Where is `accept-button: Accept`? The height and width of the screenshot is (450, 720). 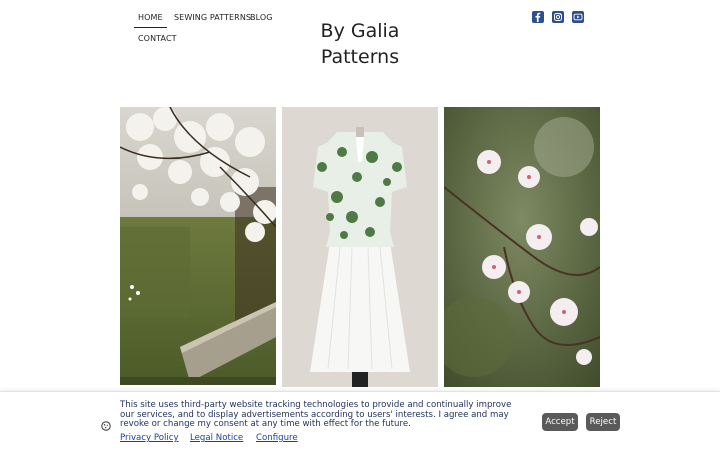
accept-button: Accept is located at coordinates (560, 422).